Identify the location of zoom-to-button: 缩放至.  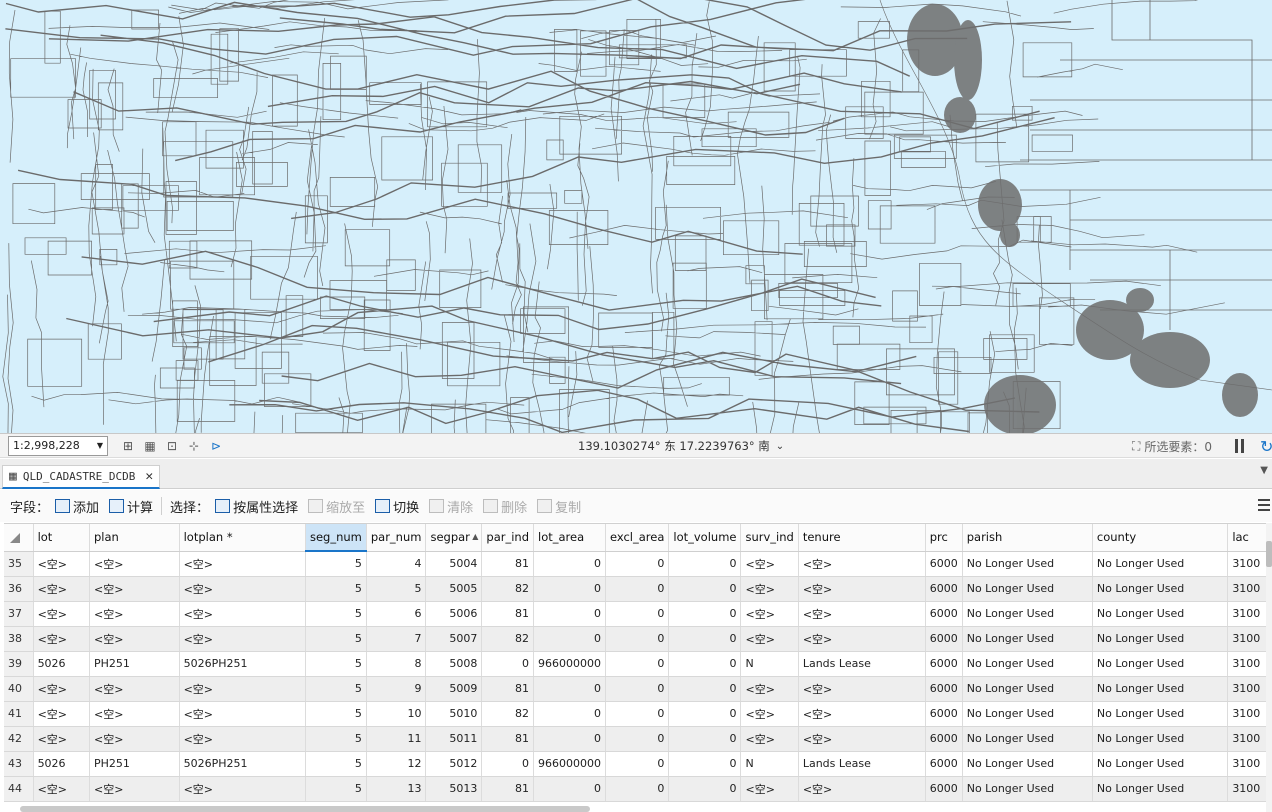
(336, 506).